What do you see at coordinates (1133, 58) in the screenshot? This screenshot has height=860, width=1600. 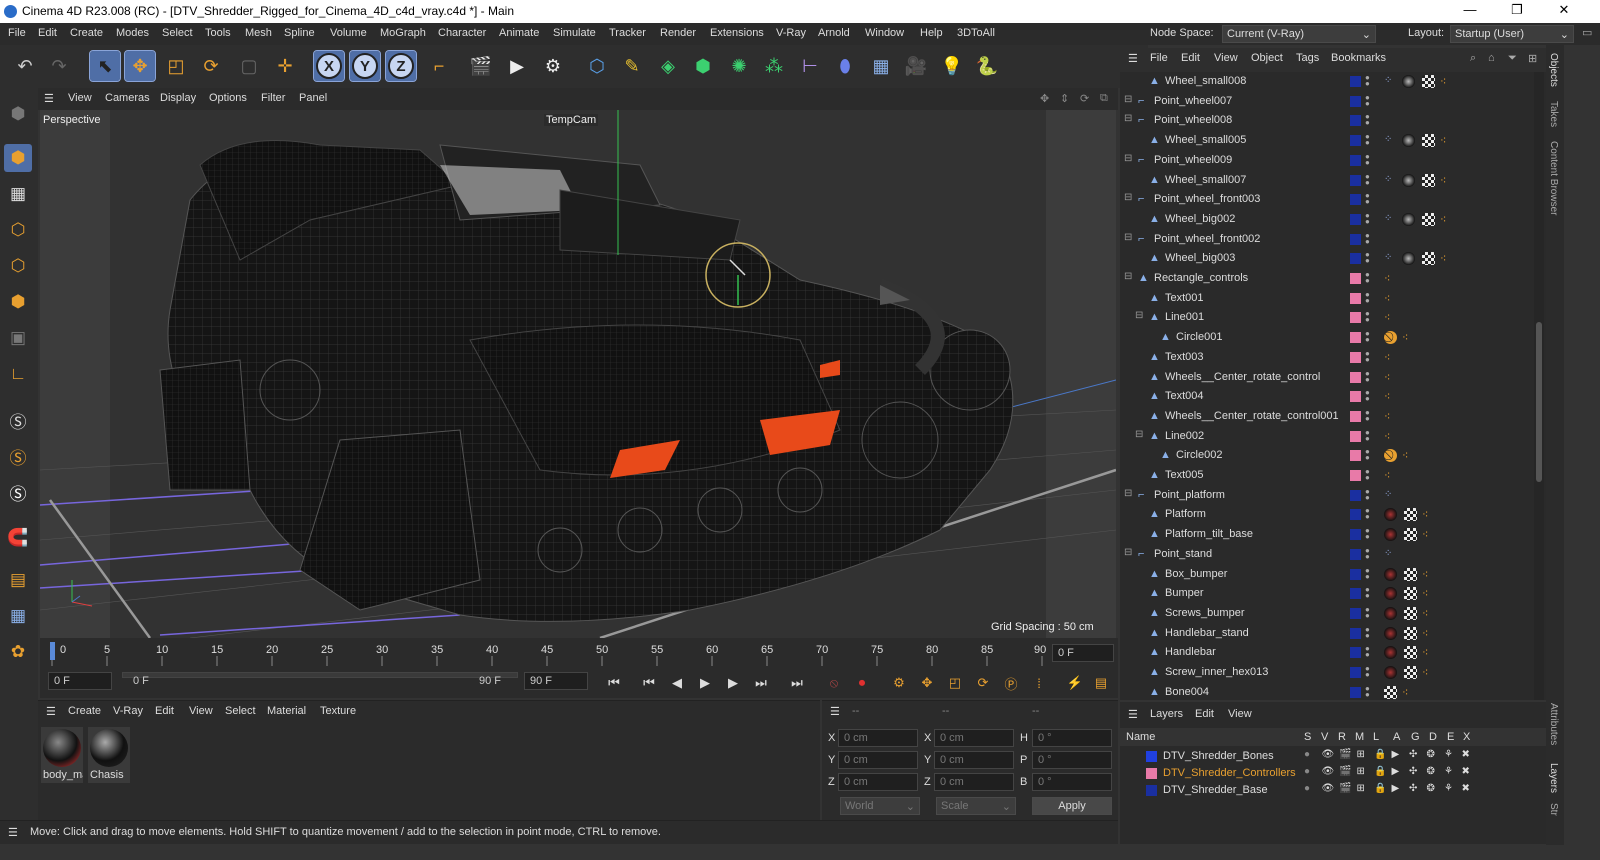 I see `object-hamburger-icon: ☰` at bounding box center [1133, 58].